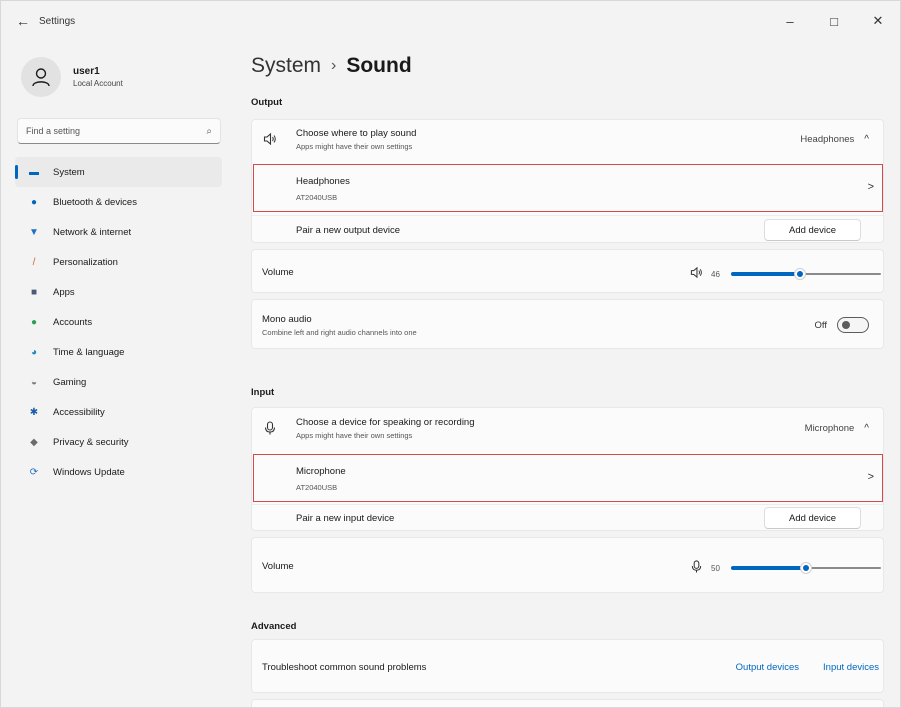  I want to click on sidebar-item-network-internet: ▼ Network & internet, so click(118, 232).